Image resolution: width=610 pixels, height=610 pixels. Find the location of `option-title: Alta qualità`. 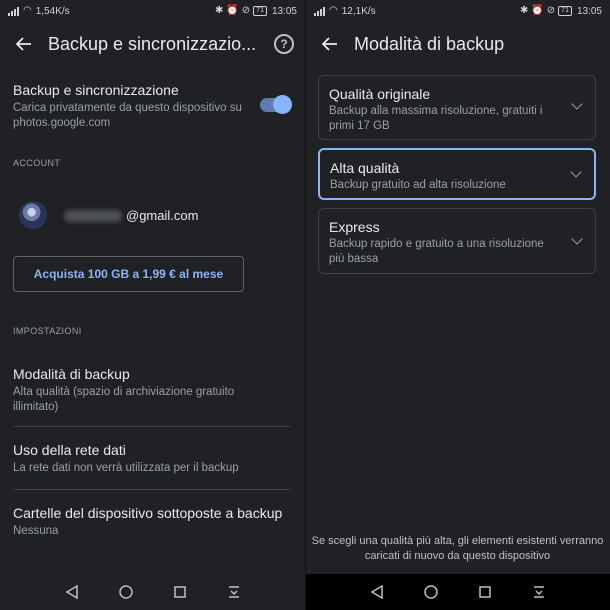

option-title: Alta qualità is located at coordinates (365, 168).